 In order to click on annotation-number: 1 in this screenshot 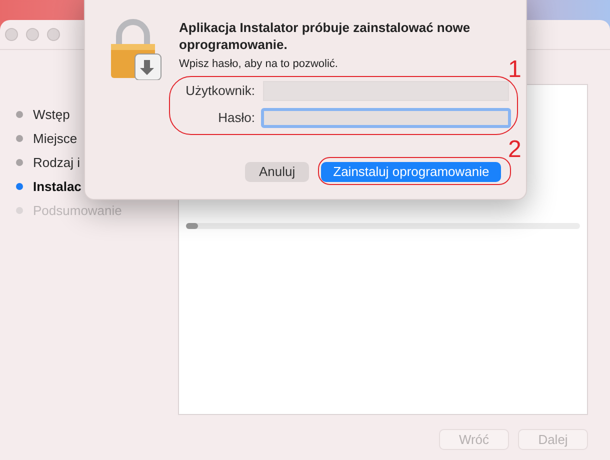, I will do `click(515, 70)`.